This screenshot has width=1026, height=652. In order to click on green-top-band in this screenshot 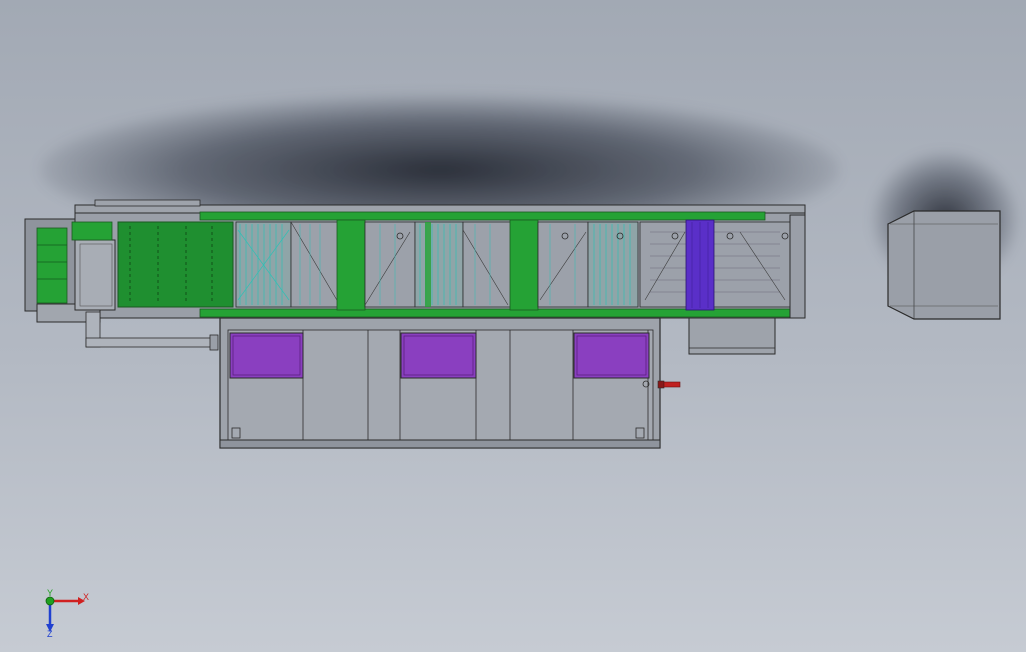, I will do `click(482, 216)`.